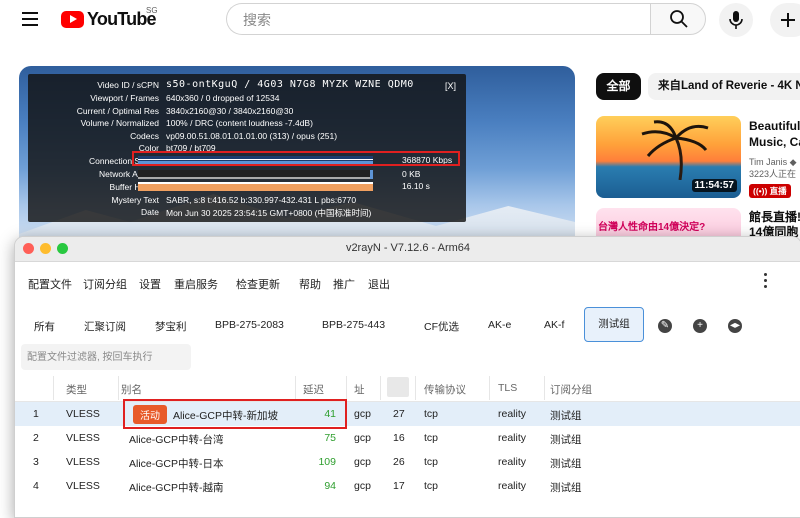 The image size is (800, 518). What do you see at coordinates (774, 134) in the screenshot?
I see `recommended-title-1: Beautiful Music, Ca` at bounding box center [774, 134].